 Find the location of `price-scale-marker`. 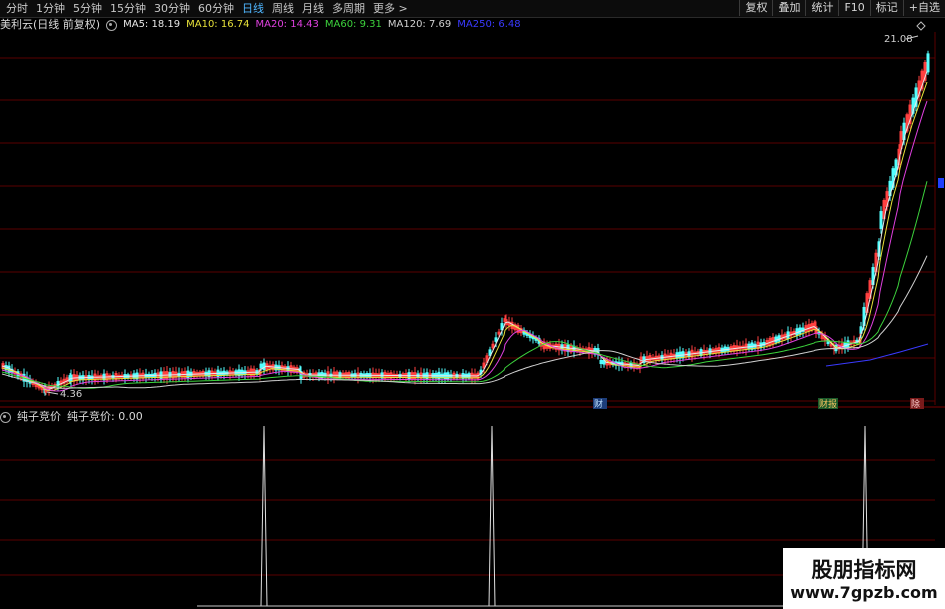

price-scale-marker is located at coordinates (941, 183).